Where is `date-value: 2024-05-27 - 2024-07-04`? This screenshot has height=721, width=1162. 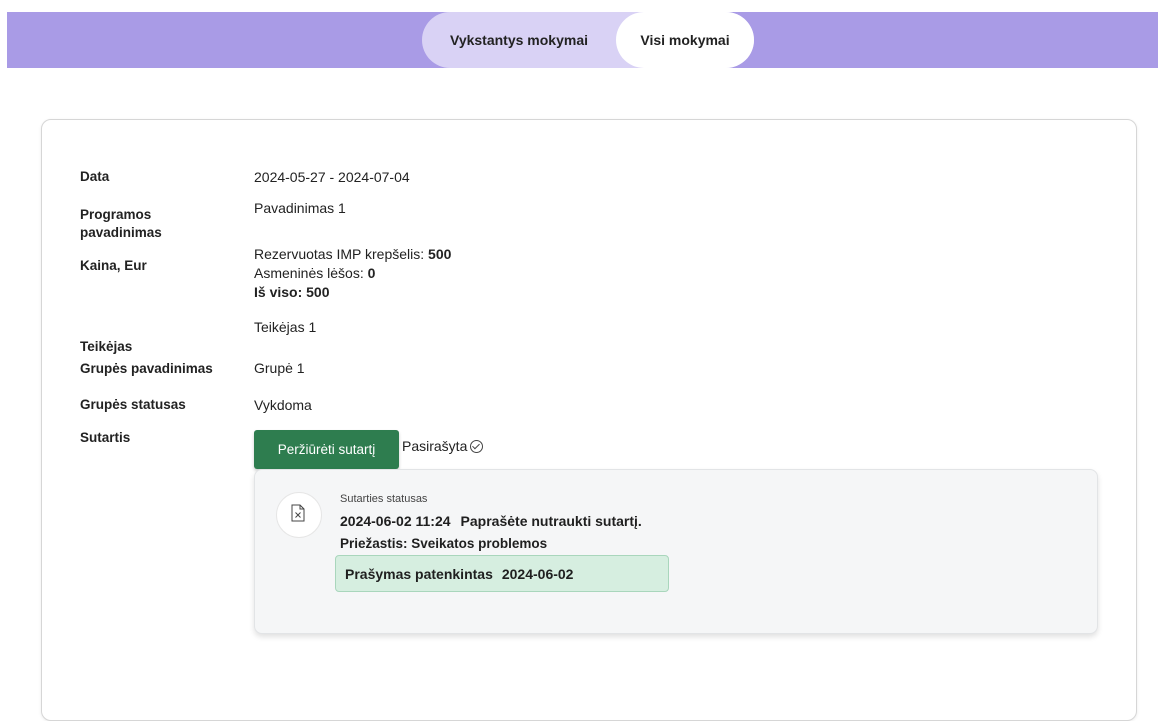
date-value: 2024-05-27 - 2024-07-04 is located at coordinates (332, 177).